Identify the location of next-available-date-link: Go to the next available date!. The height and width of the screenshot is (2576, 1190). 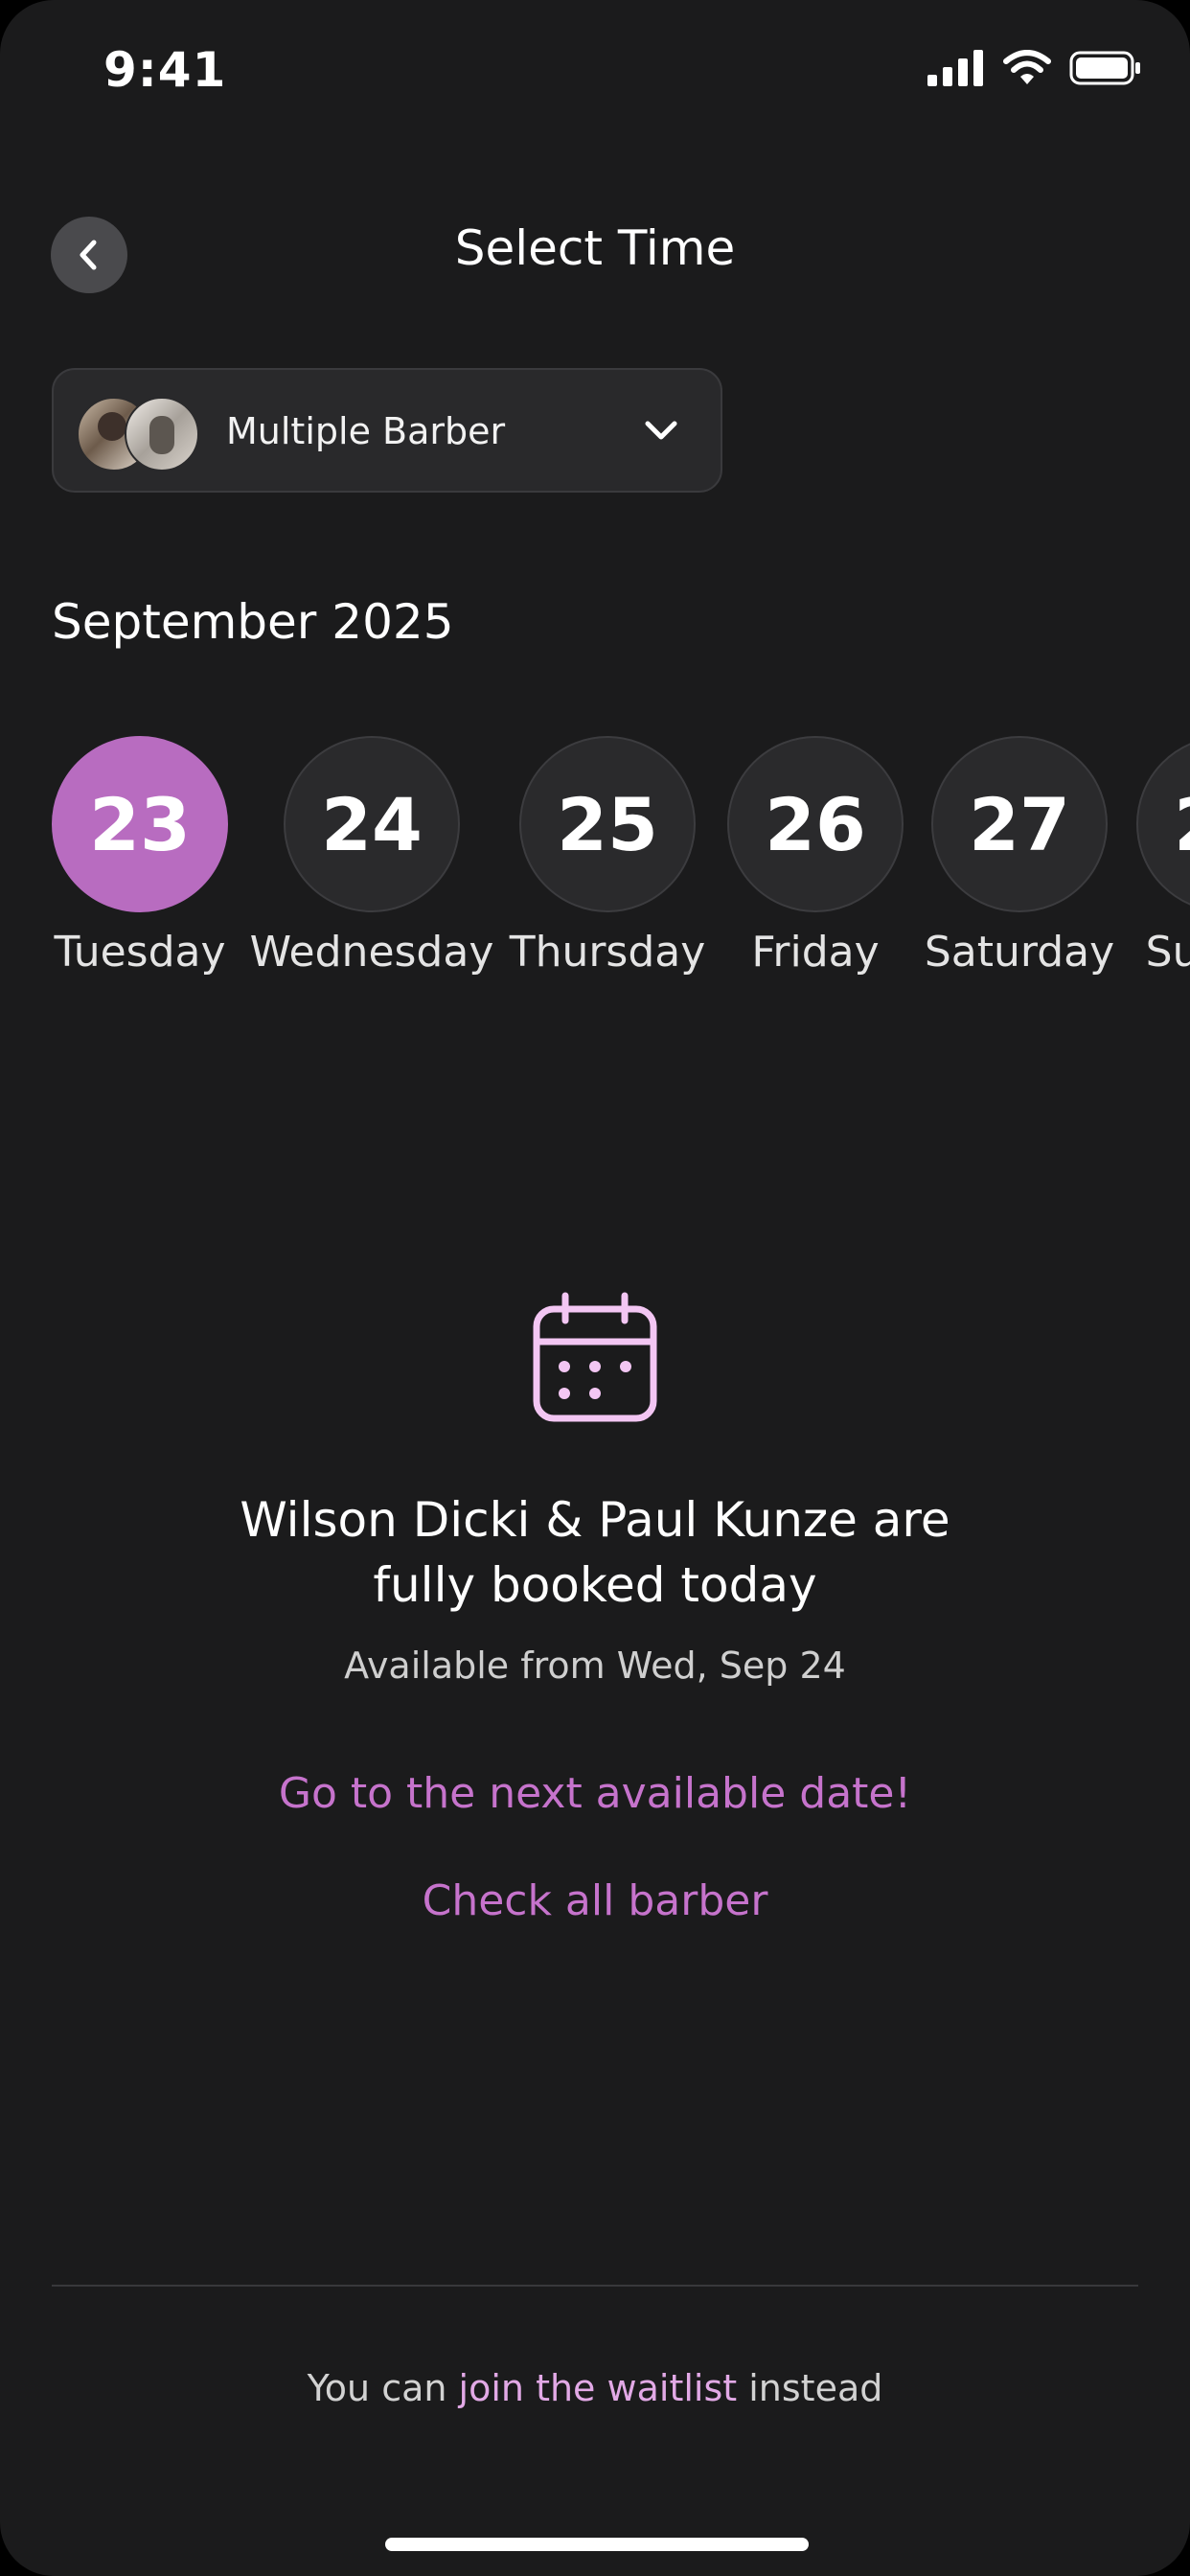
(595, 1793).